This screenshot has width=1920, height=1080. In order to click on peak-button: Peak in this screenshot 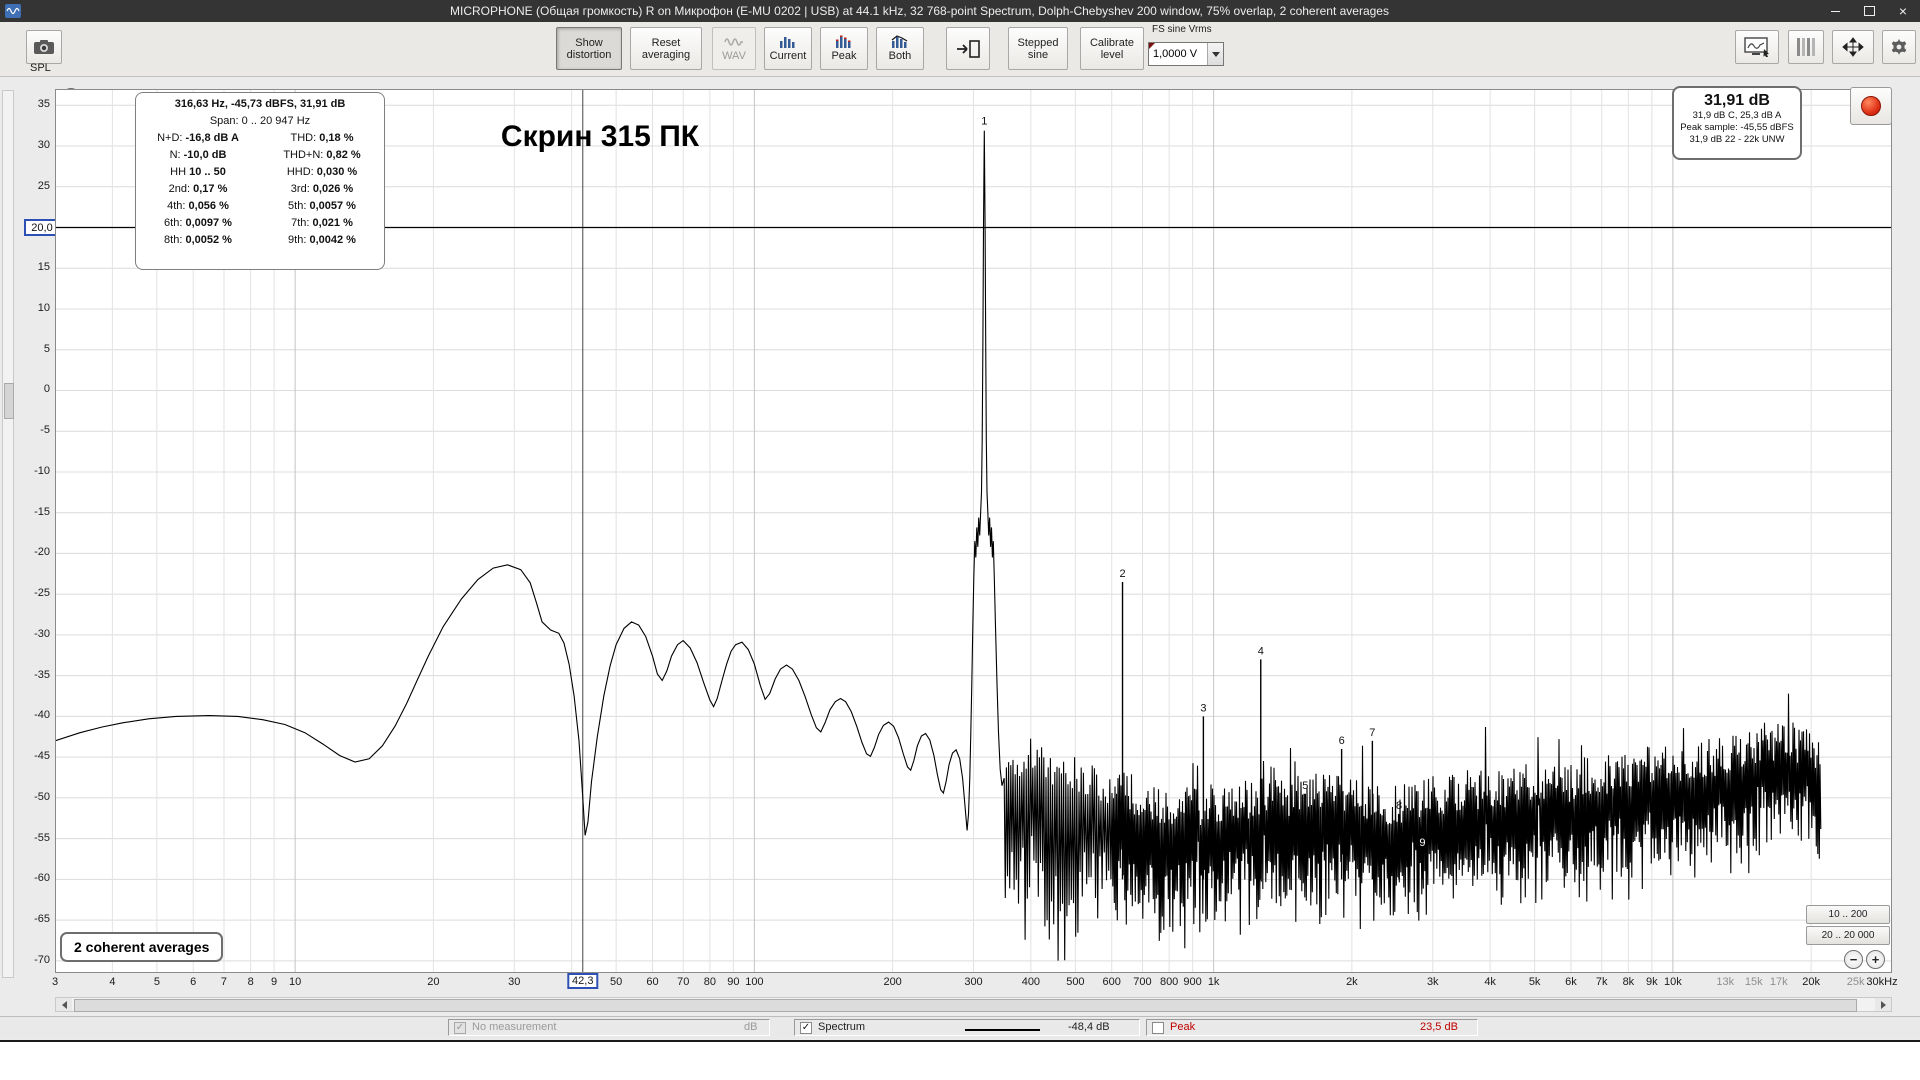, I will do `click(844, 48)`.